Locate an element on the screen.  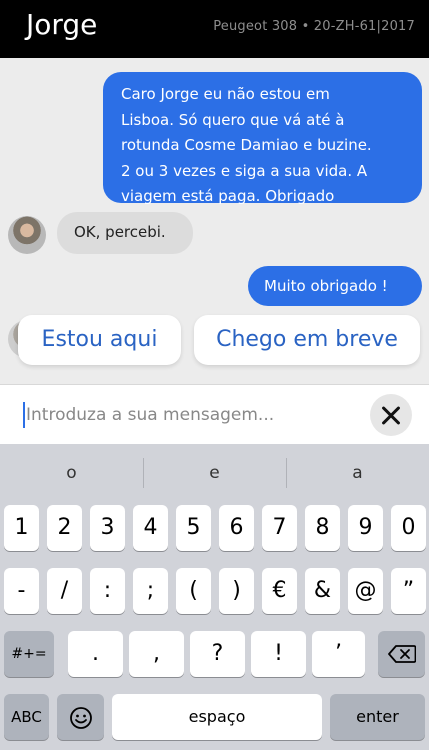
key: 9 is located at coordinates (365, 528).